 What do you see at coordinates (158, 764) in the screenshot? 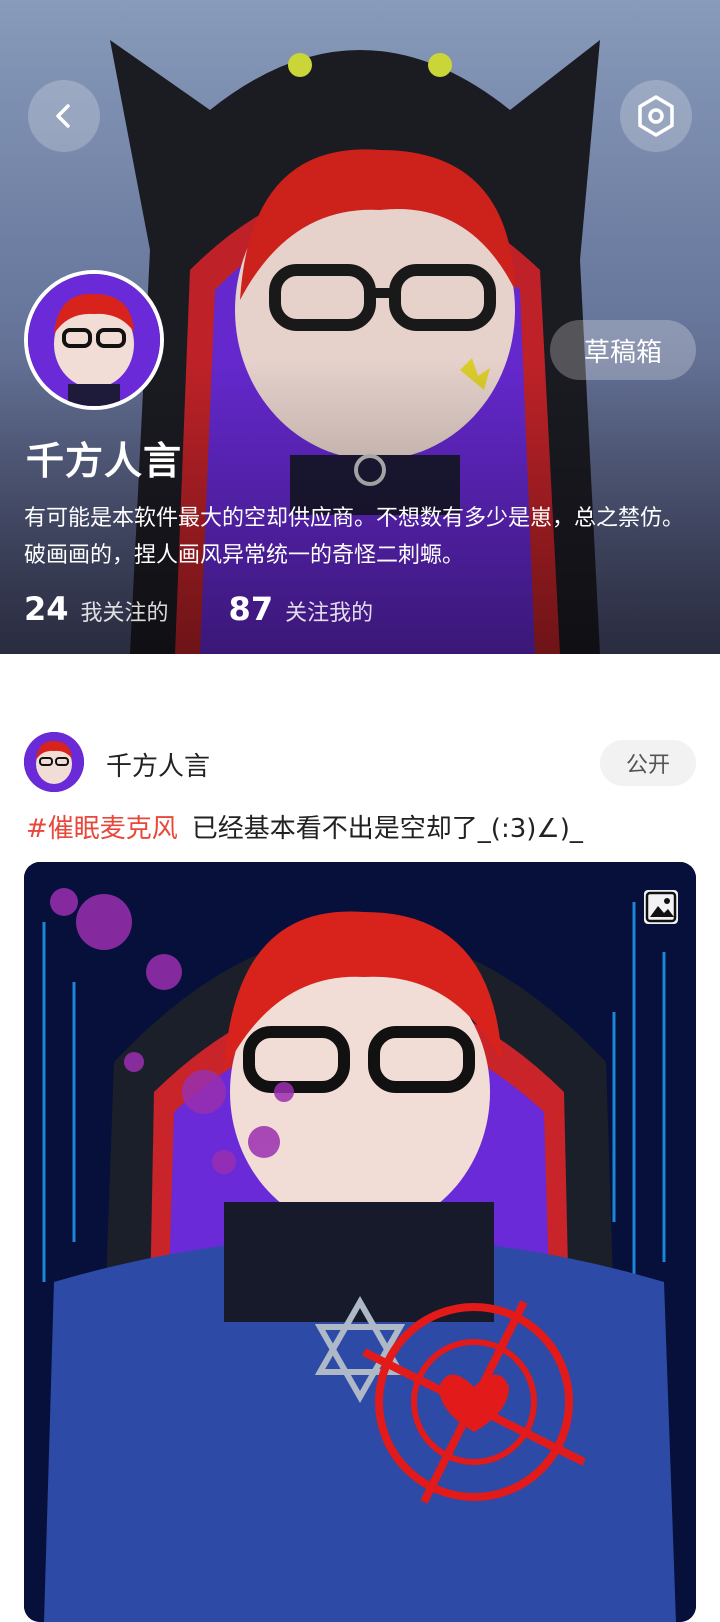
I see `post-author-name: 千方人言` at bounding box center [158, 764].